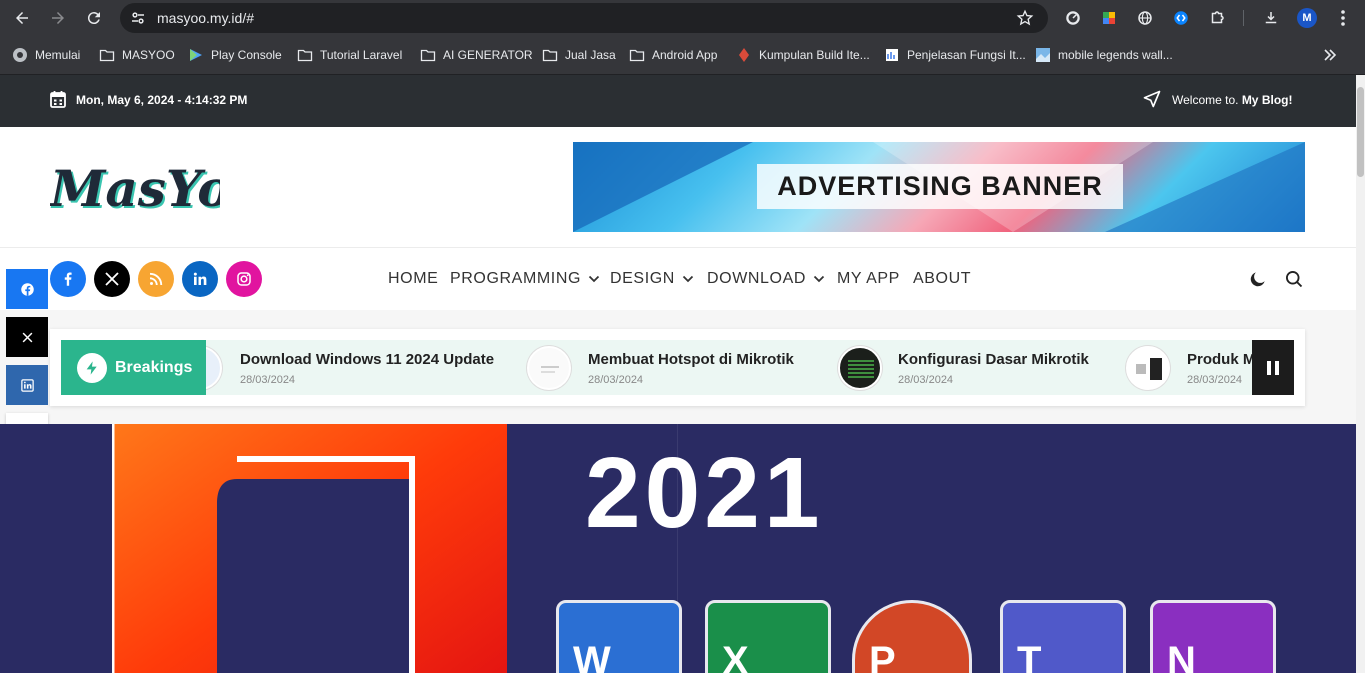 The height and width of the screenshot is (673, 1365). What do you see at coordinates (942, 279) in the screenshot?
I see `nav-about: ABOUT` at bounding box center [942, 279].